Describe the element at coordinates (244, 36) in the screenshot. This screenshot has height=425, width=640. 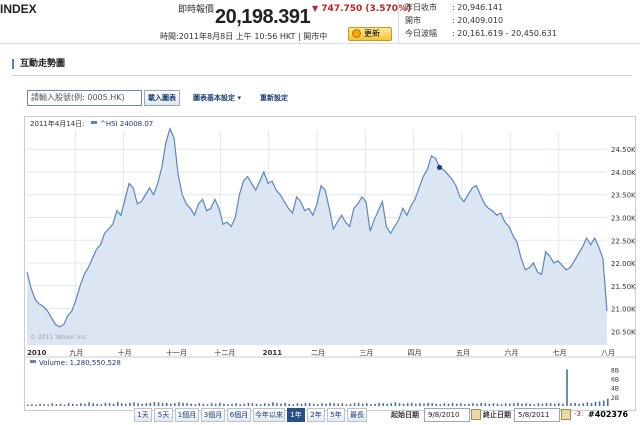
I see `quote-time: 時間:2011年8月8日 上午 10:56 HKT | 開市中` at that location.